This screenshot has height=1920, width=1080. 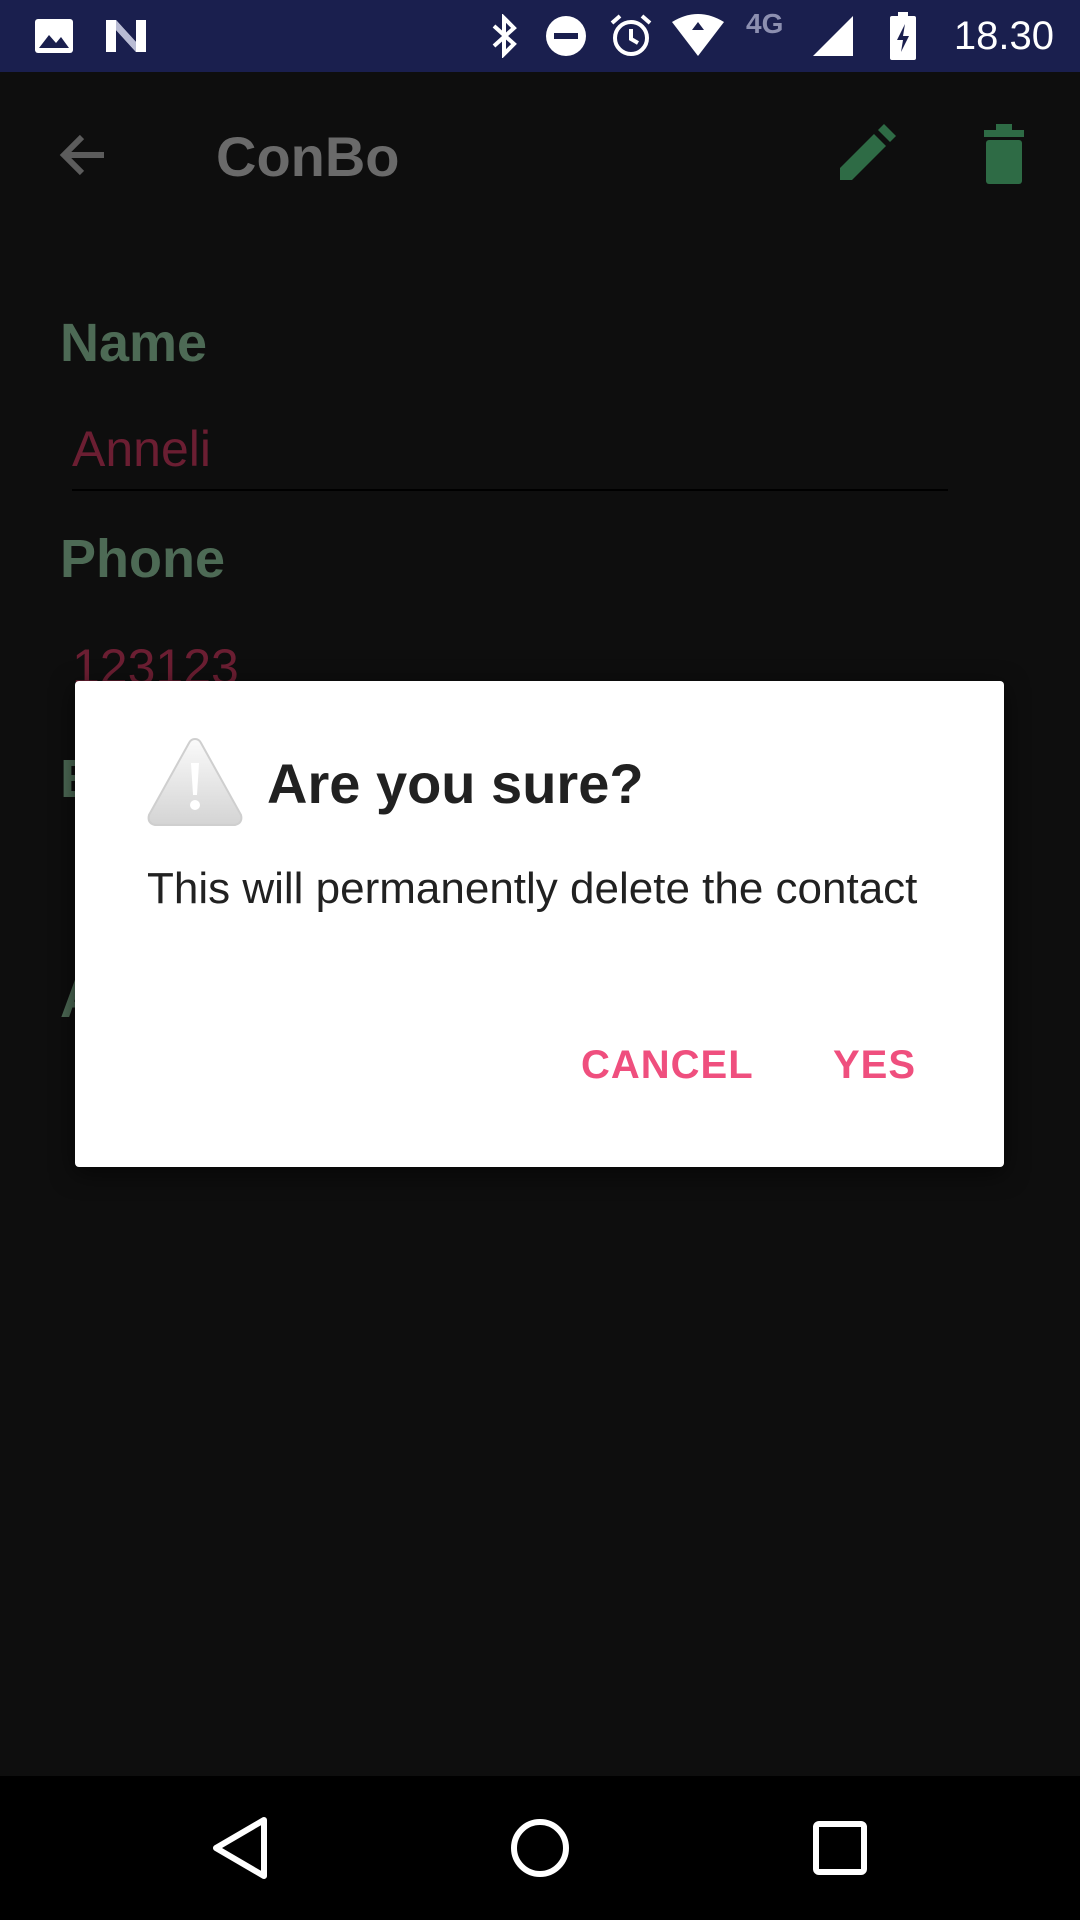 I want to click on back-triangle-icon, so click(x=240, y=1848).